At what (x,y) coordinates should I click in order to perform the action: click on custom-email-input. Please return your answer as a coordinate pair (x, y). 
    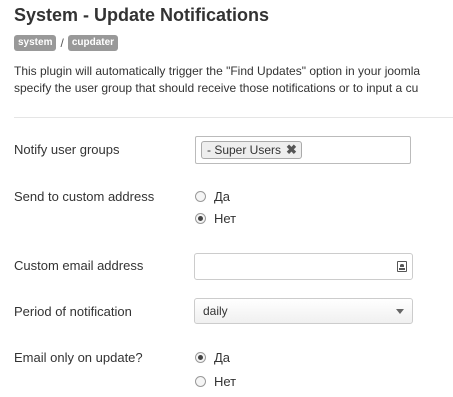
    Looking at the image, I should click on (296, 267).